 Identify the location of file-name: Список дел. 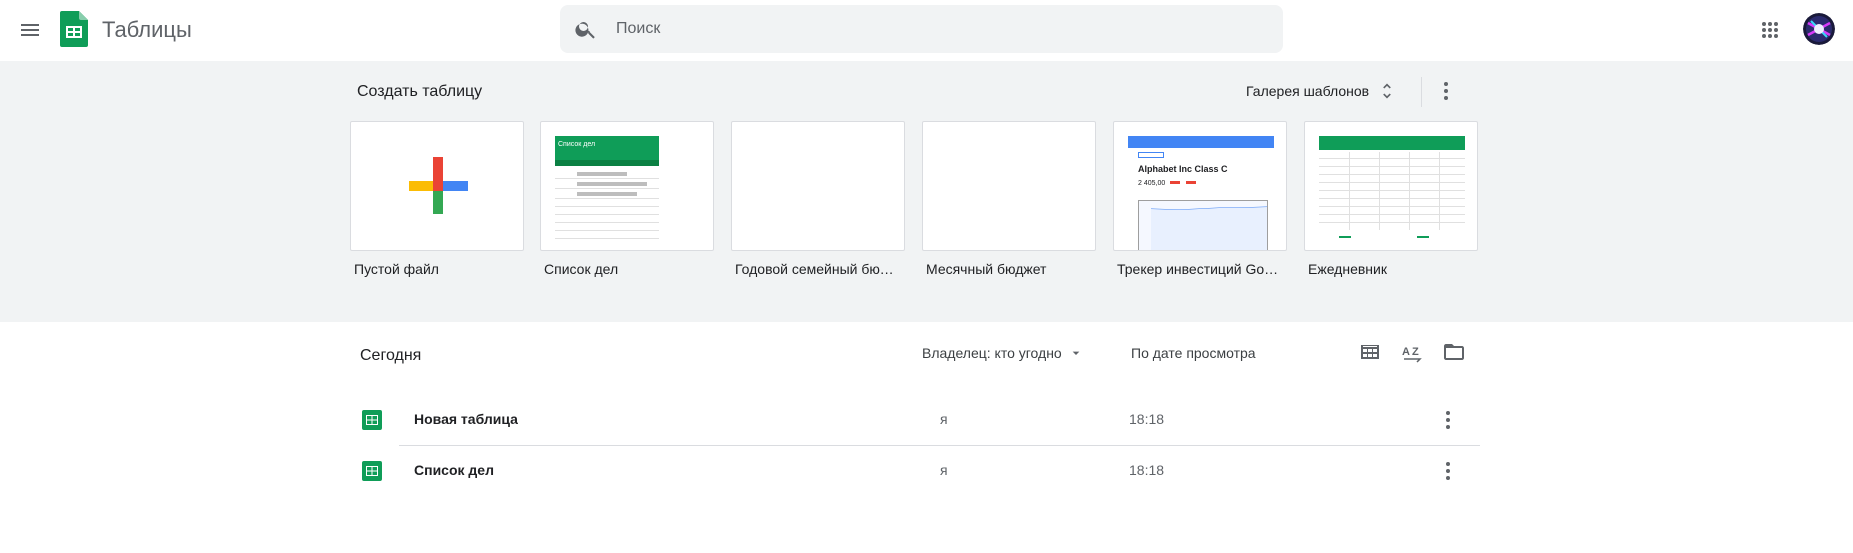
(454, 470).